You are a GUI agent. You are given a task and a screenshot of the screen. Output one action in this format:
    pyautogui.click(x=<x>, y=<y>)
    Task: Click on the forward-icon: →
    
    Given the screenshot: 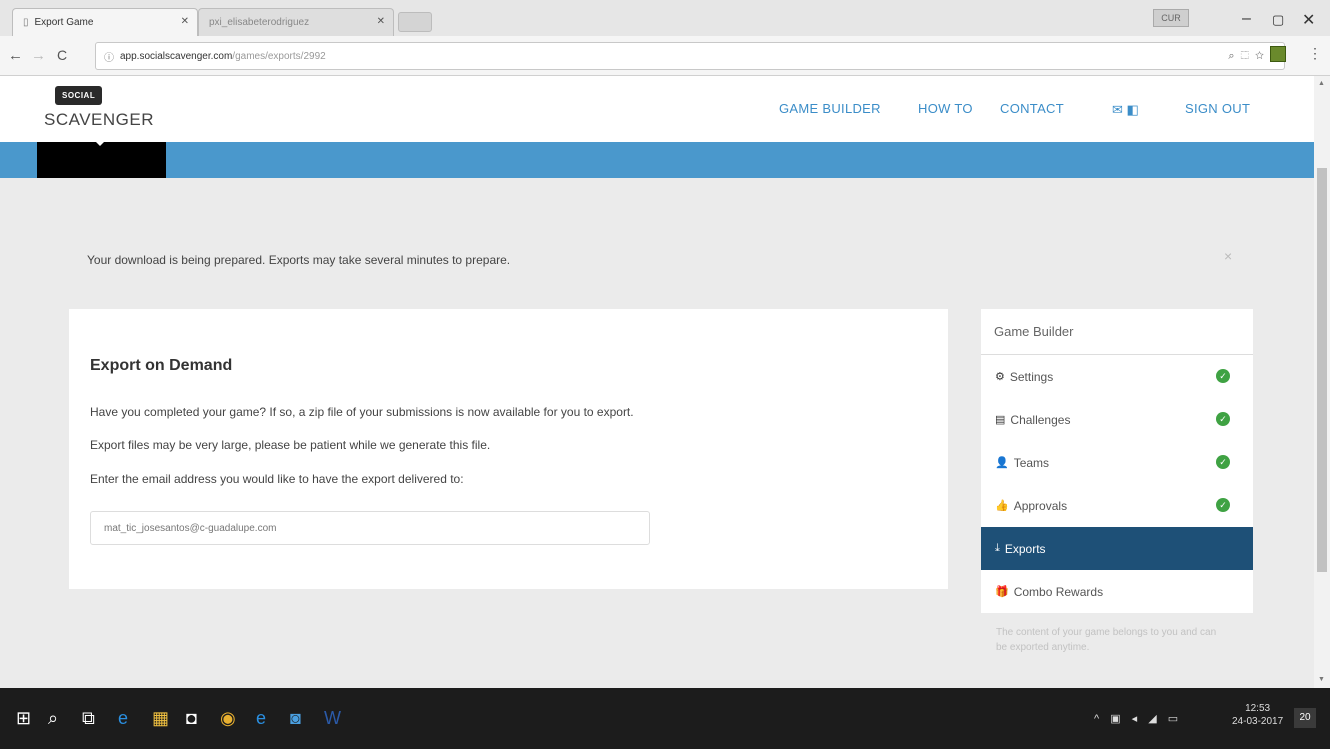 What is the action you would take?
    pyautogui.click(x=38, y=55)
    